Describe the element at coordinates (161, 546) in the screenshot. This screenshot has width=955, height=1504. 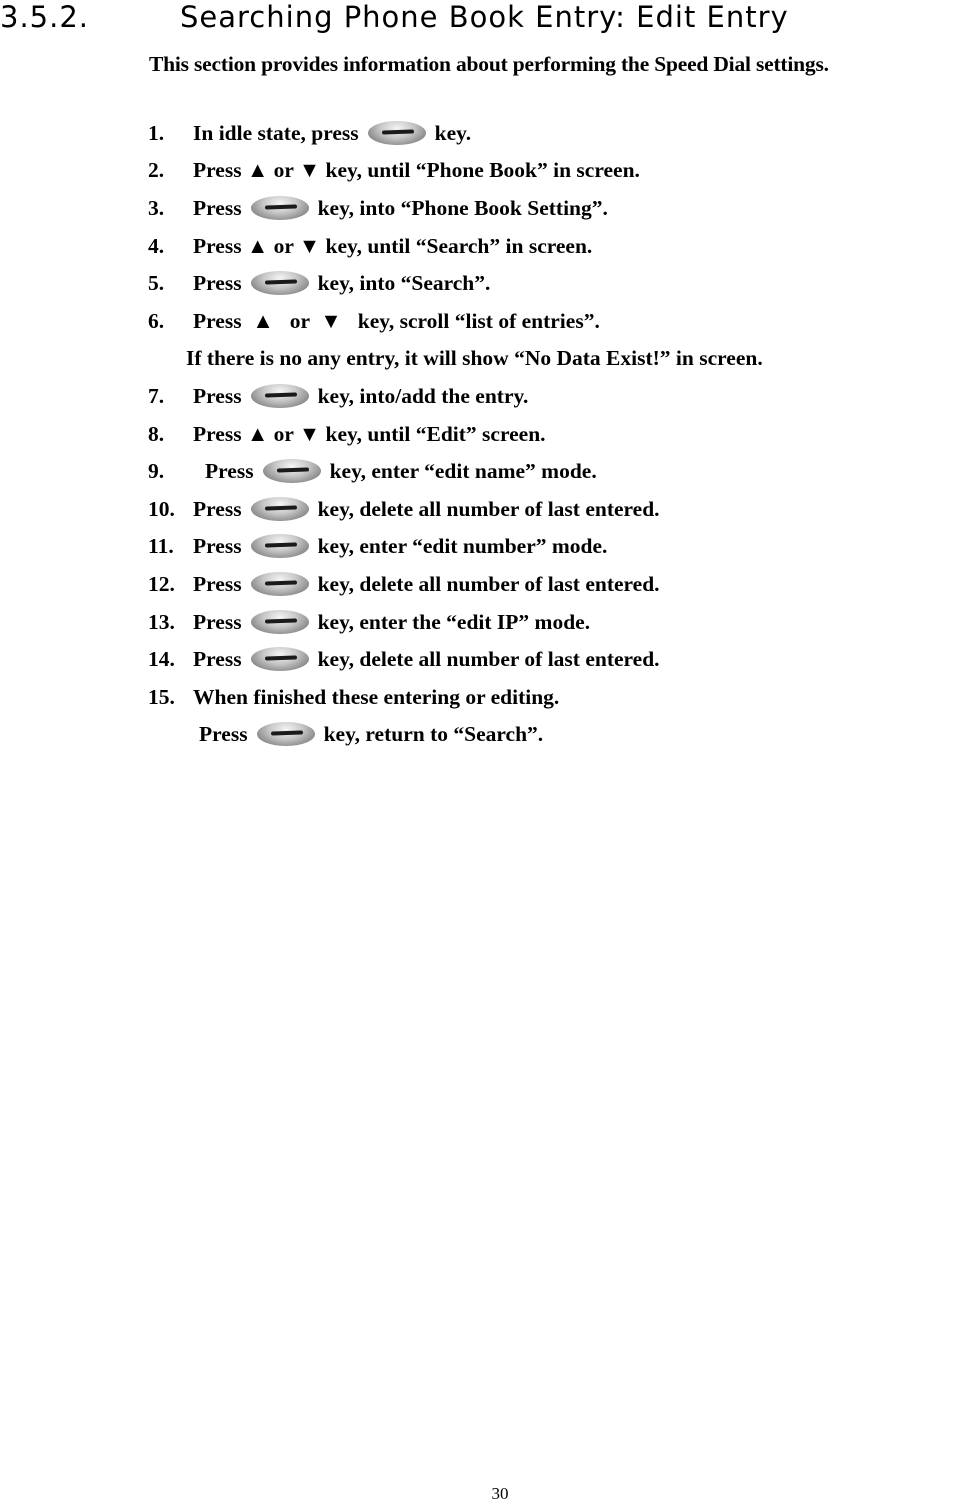
I see `step-number: 11.` at that location.